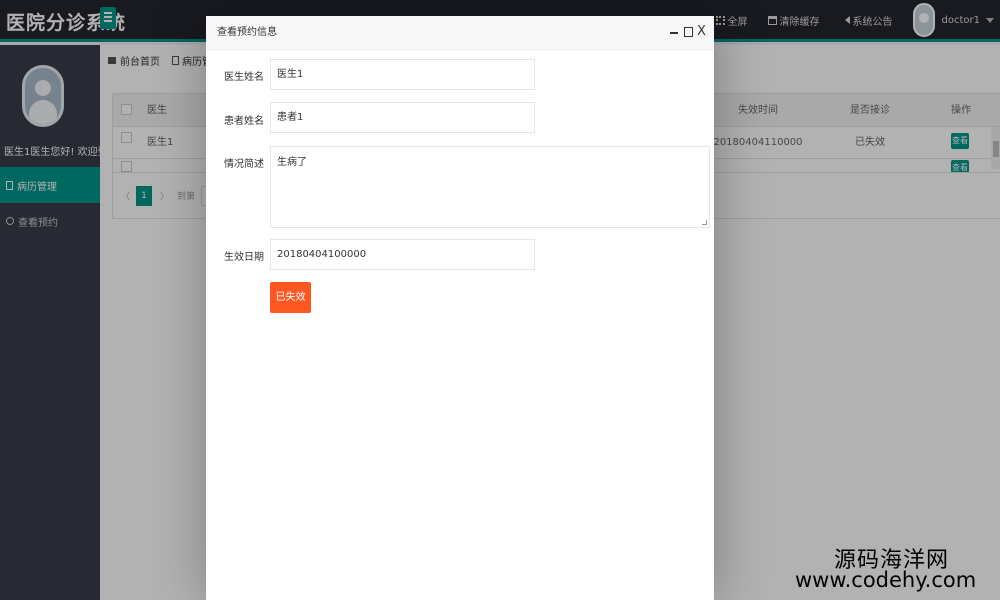  I want to click on dialog-header: 查看预约信息 X, so click(460, 33).